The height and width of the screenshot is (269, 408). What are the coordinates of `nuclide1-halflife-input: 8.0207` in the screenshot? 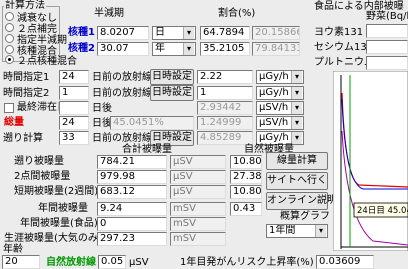 It's located at (123, 33).